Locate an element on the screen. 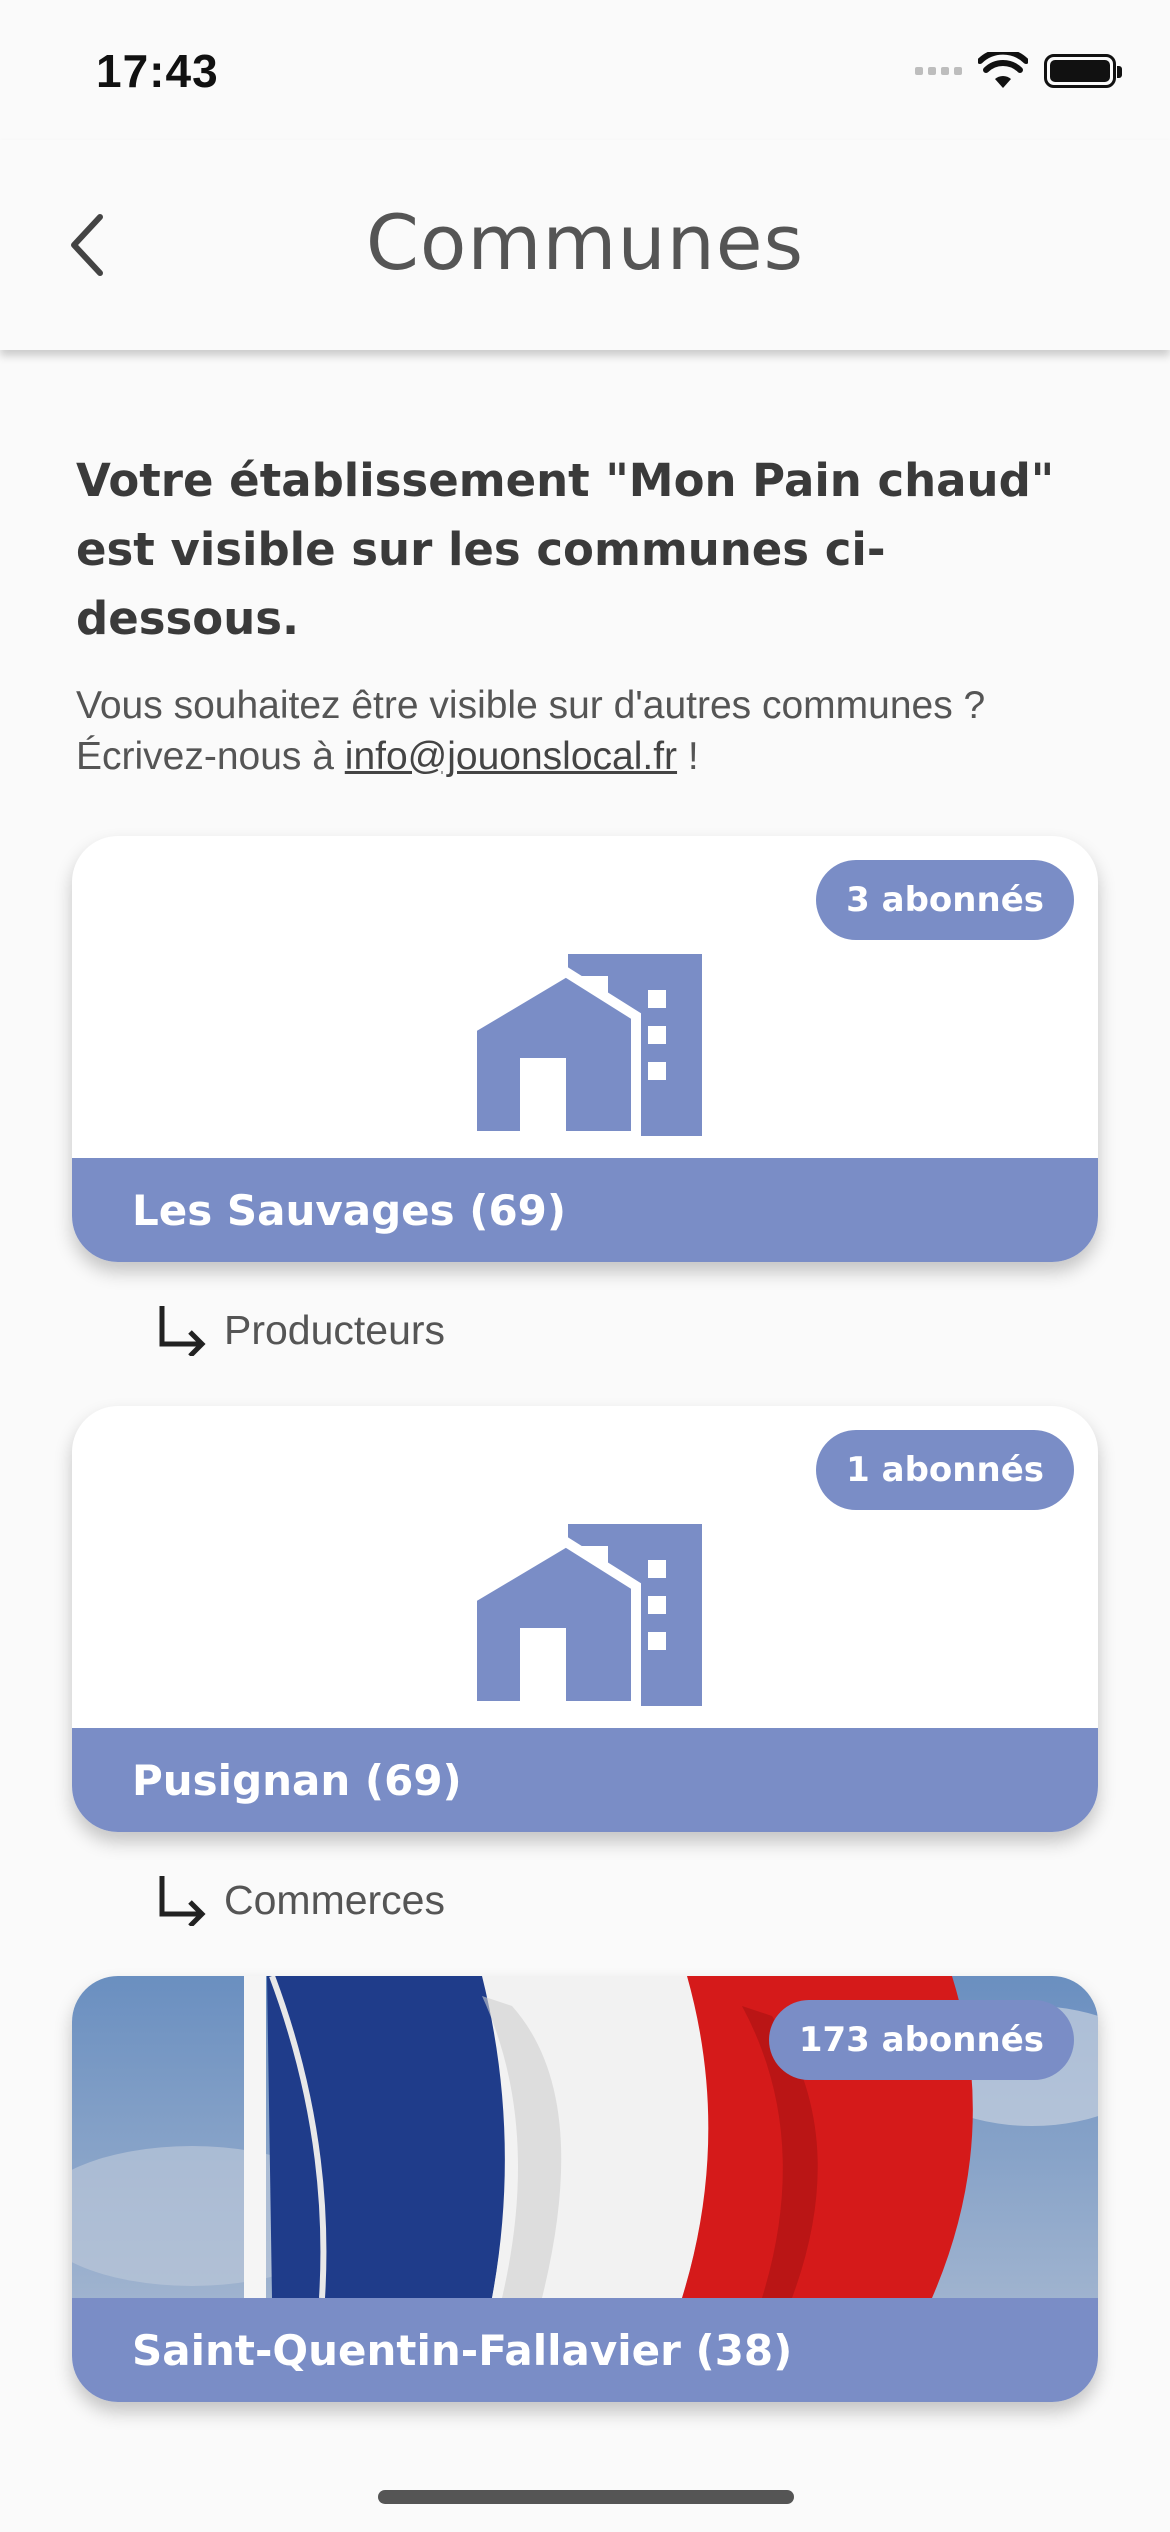 The width and height of the screenshot is (1170, 2532). commune-name: Pusignan (69) is located at coordinates (585, 1780).